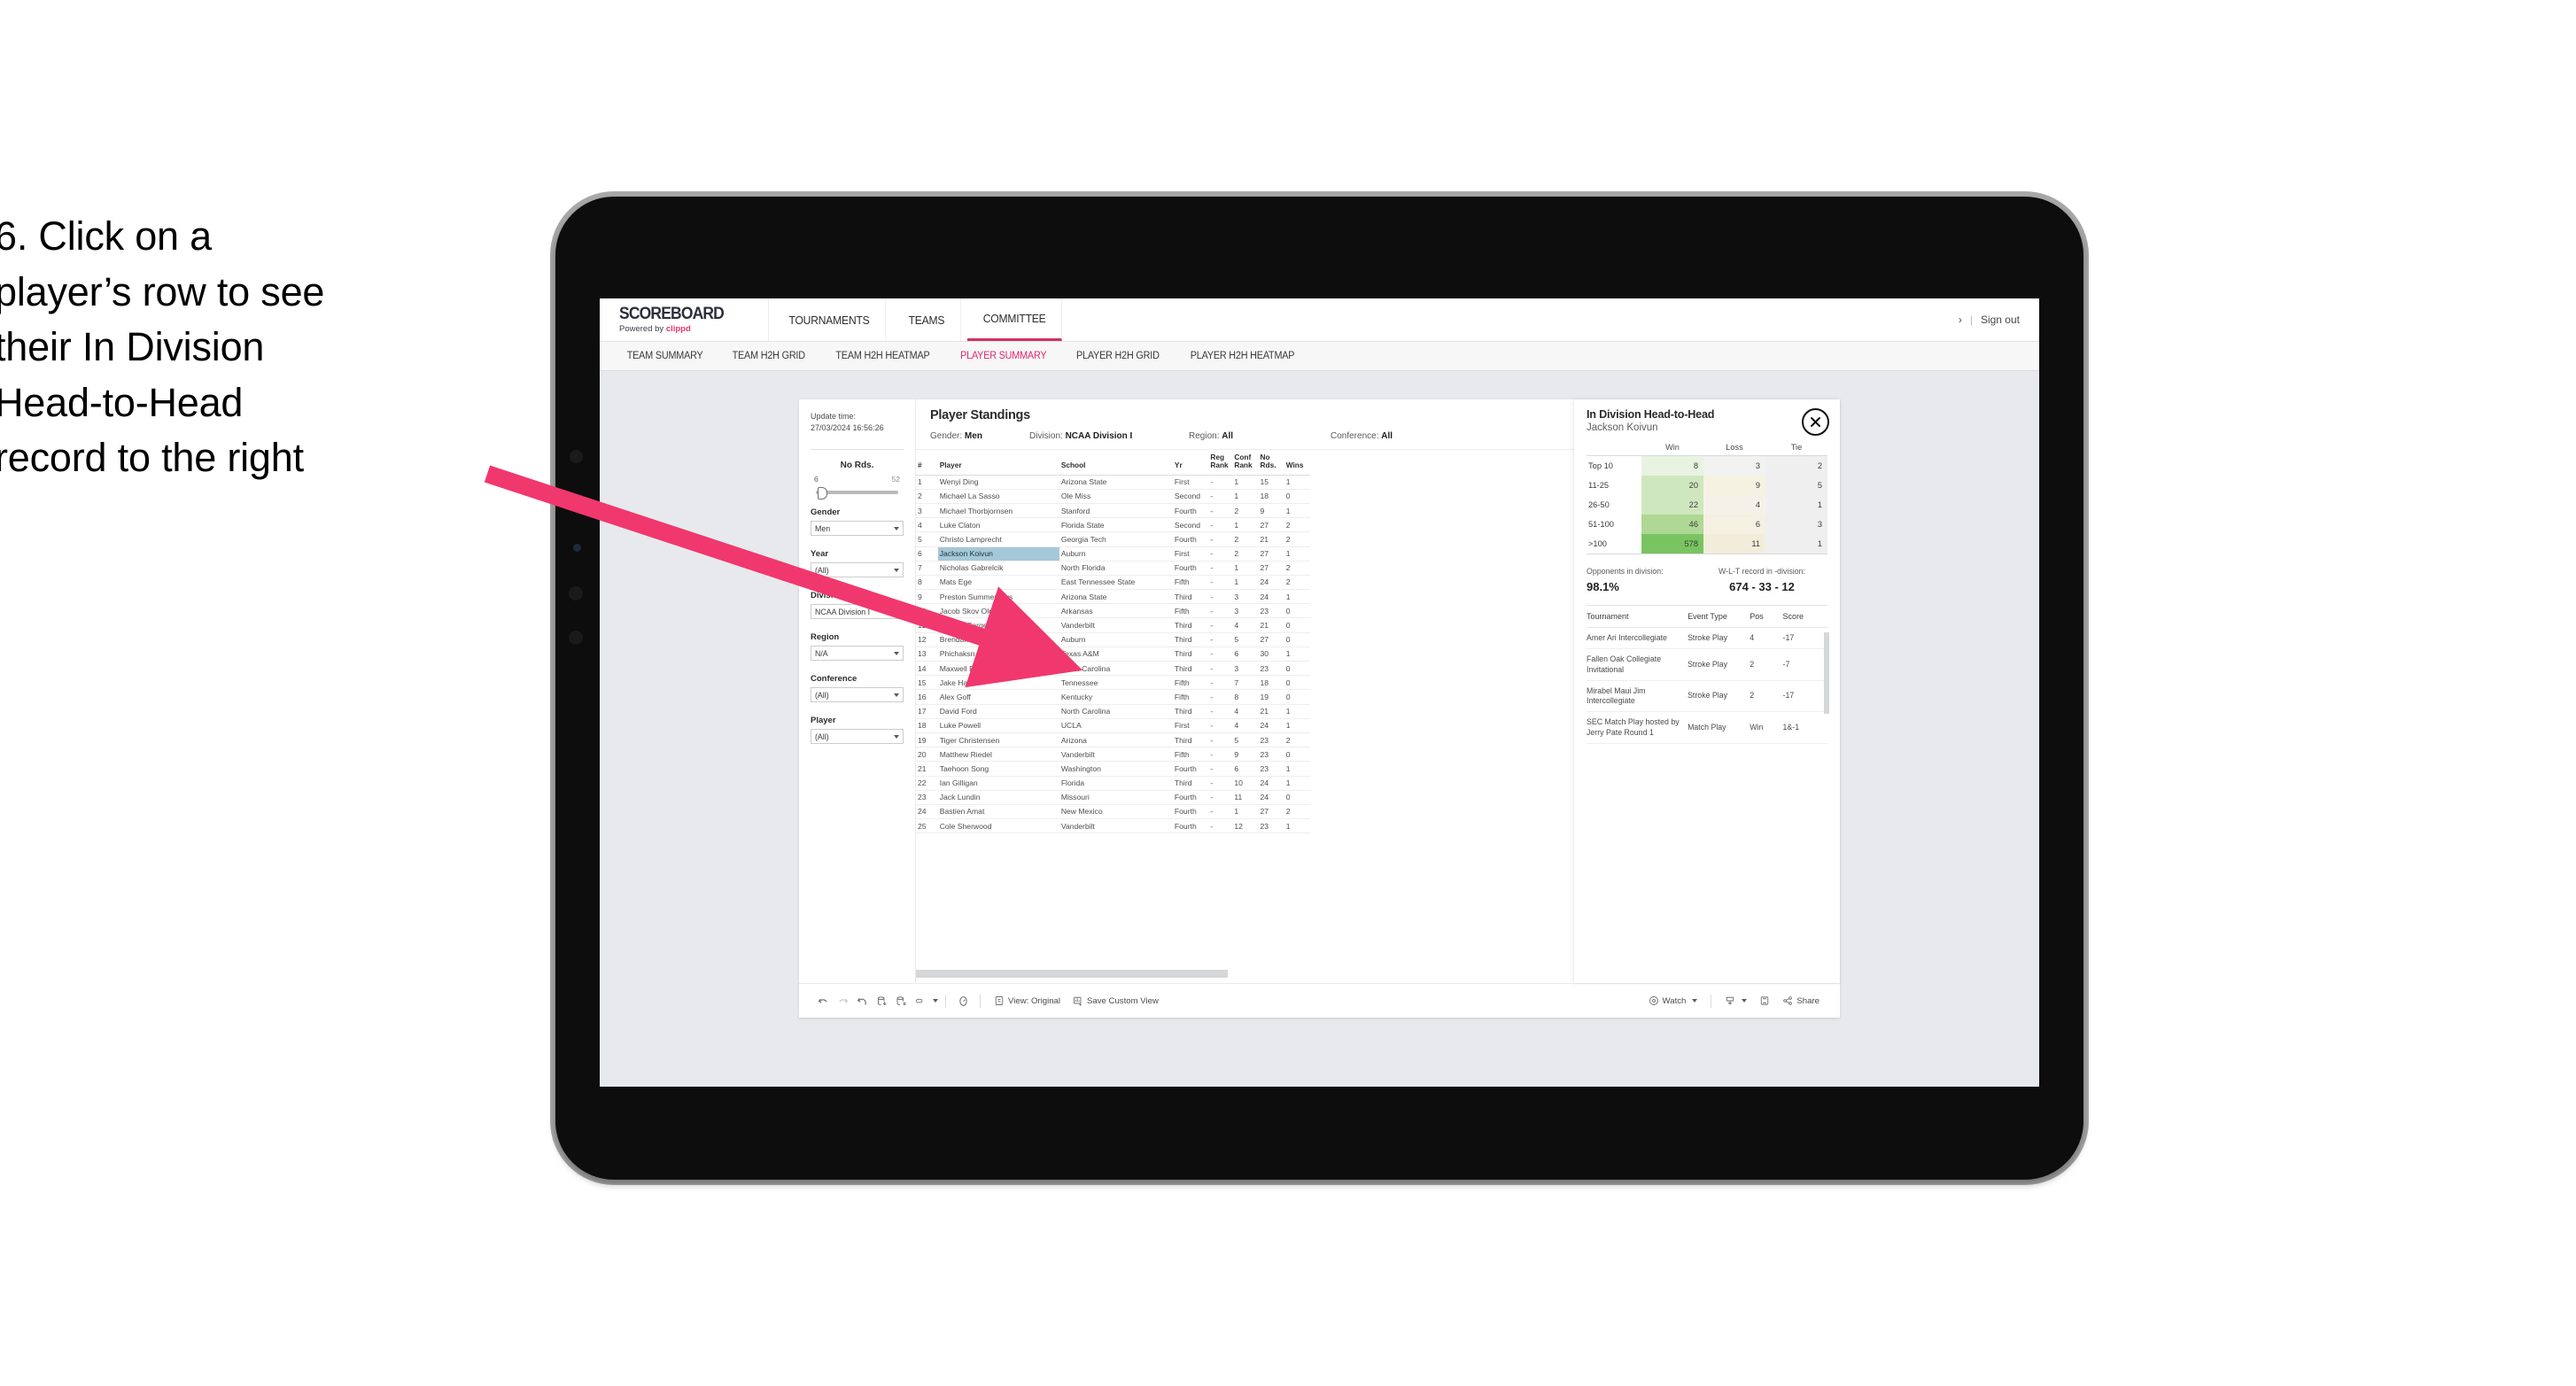 The image size is (2576, 1386). What do you see at coordinates (665, 356) in the screenshot?
I see `subnav-team-summary: TEAM SUMMARY` at bounding box center [665, 356].